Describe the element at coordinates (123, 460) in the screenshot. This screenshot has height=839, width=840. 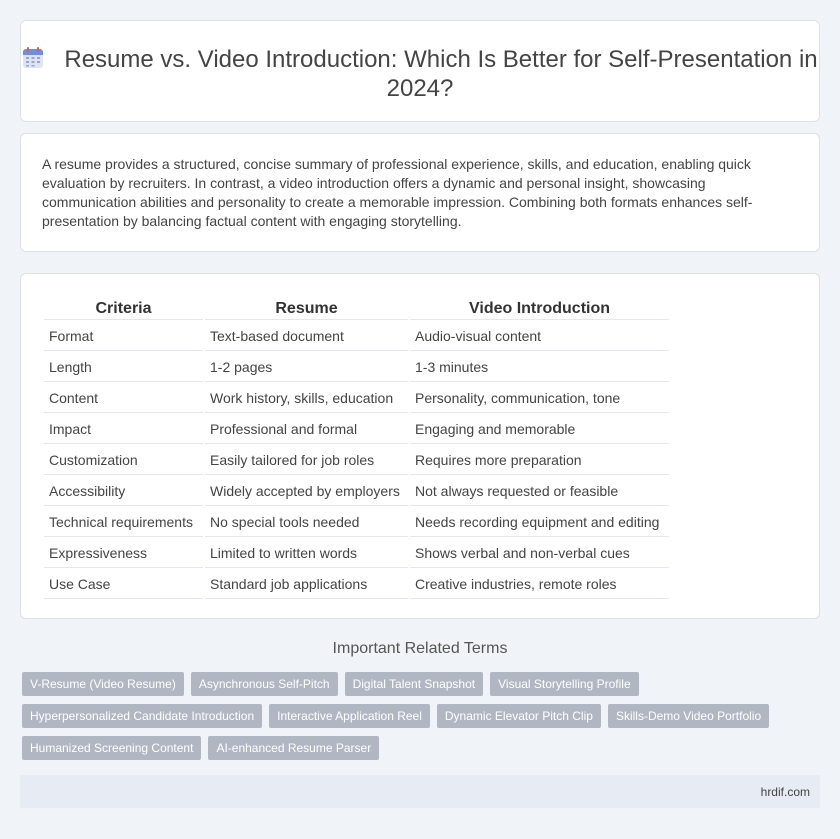
I see `criteria-cell: Customization` at that location.